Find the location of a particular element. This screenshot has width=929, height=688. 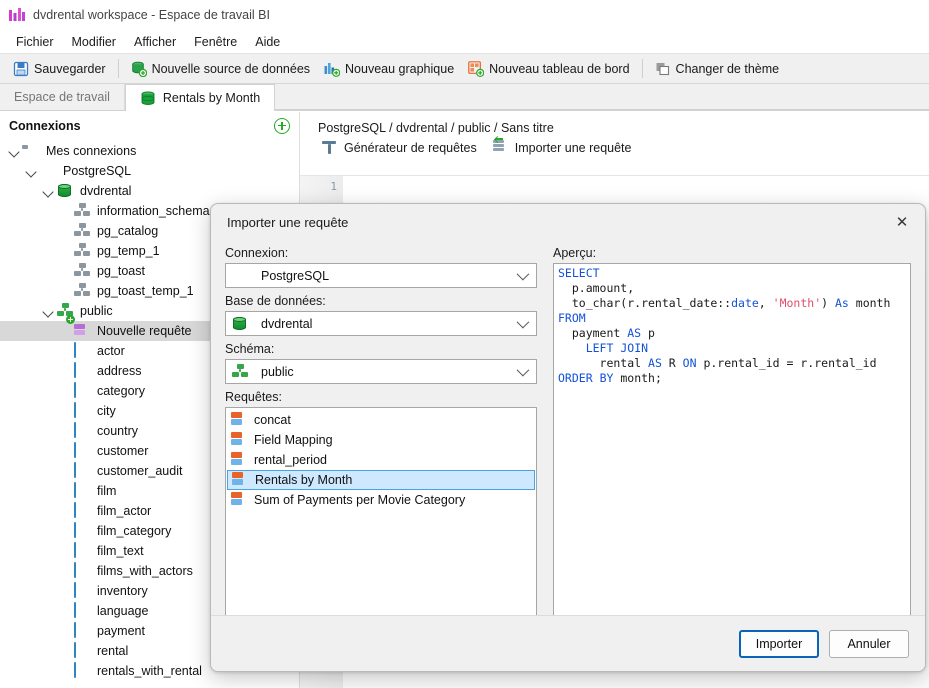

tree-item-label: inventory is located at coordinates (122, 591).